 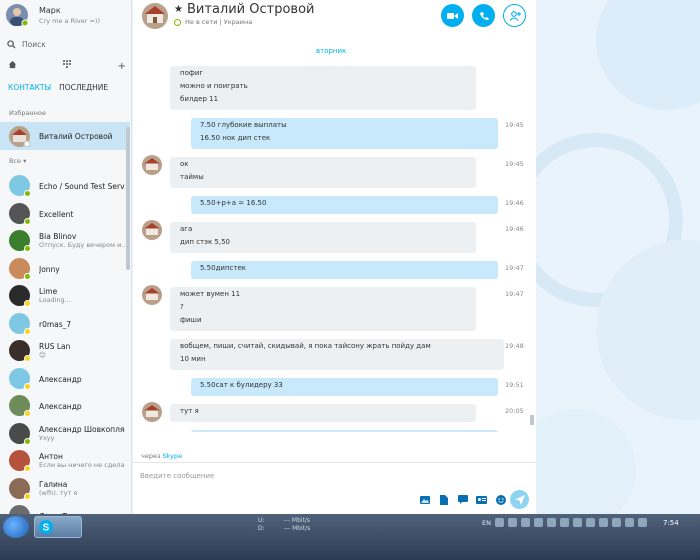 What do you see at coordinates (65, 136) in the screenshot?
I see `contact-favorite-selected: Виталий Островой` at bounding box center [65, 136].